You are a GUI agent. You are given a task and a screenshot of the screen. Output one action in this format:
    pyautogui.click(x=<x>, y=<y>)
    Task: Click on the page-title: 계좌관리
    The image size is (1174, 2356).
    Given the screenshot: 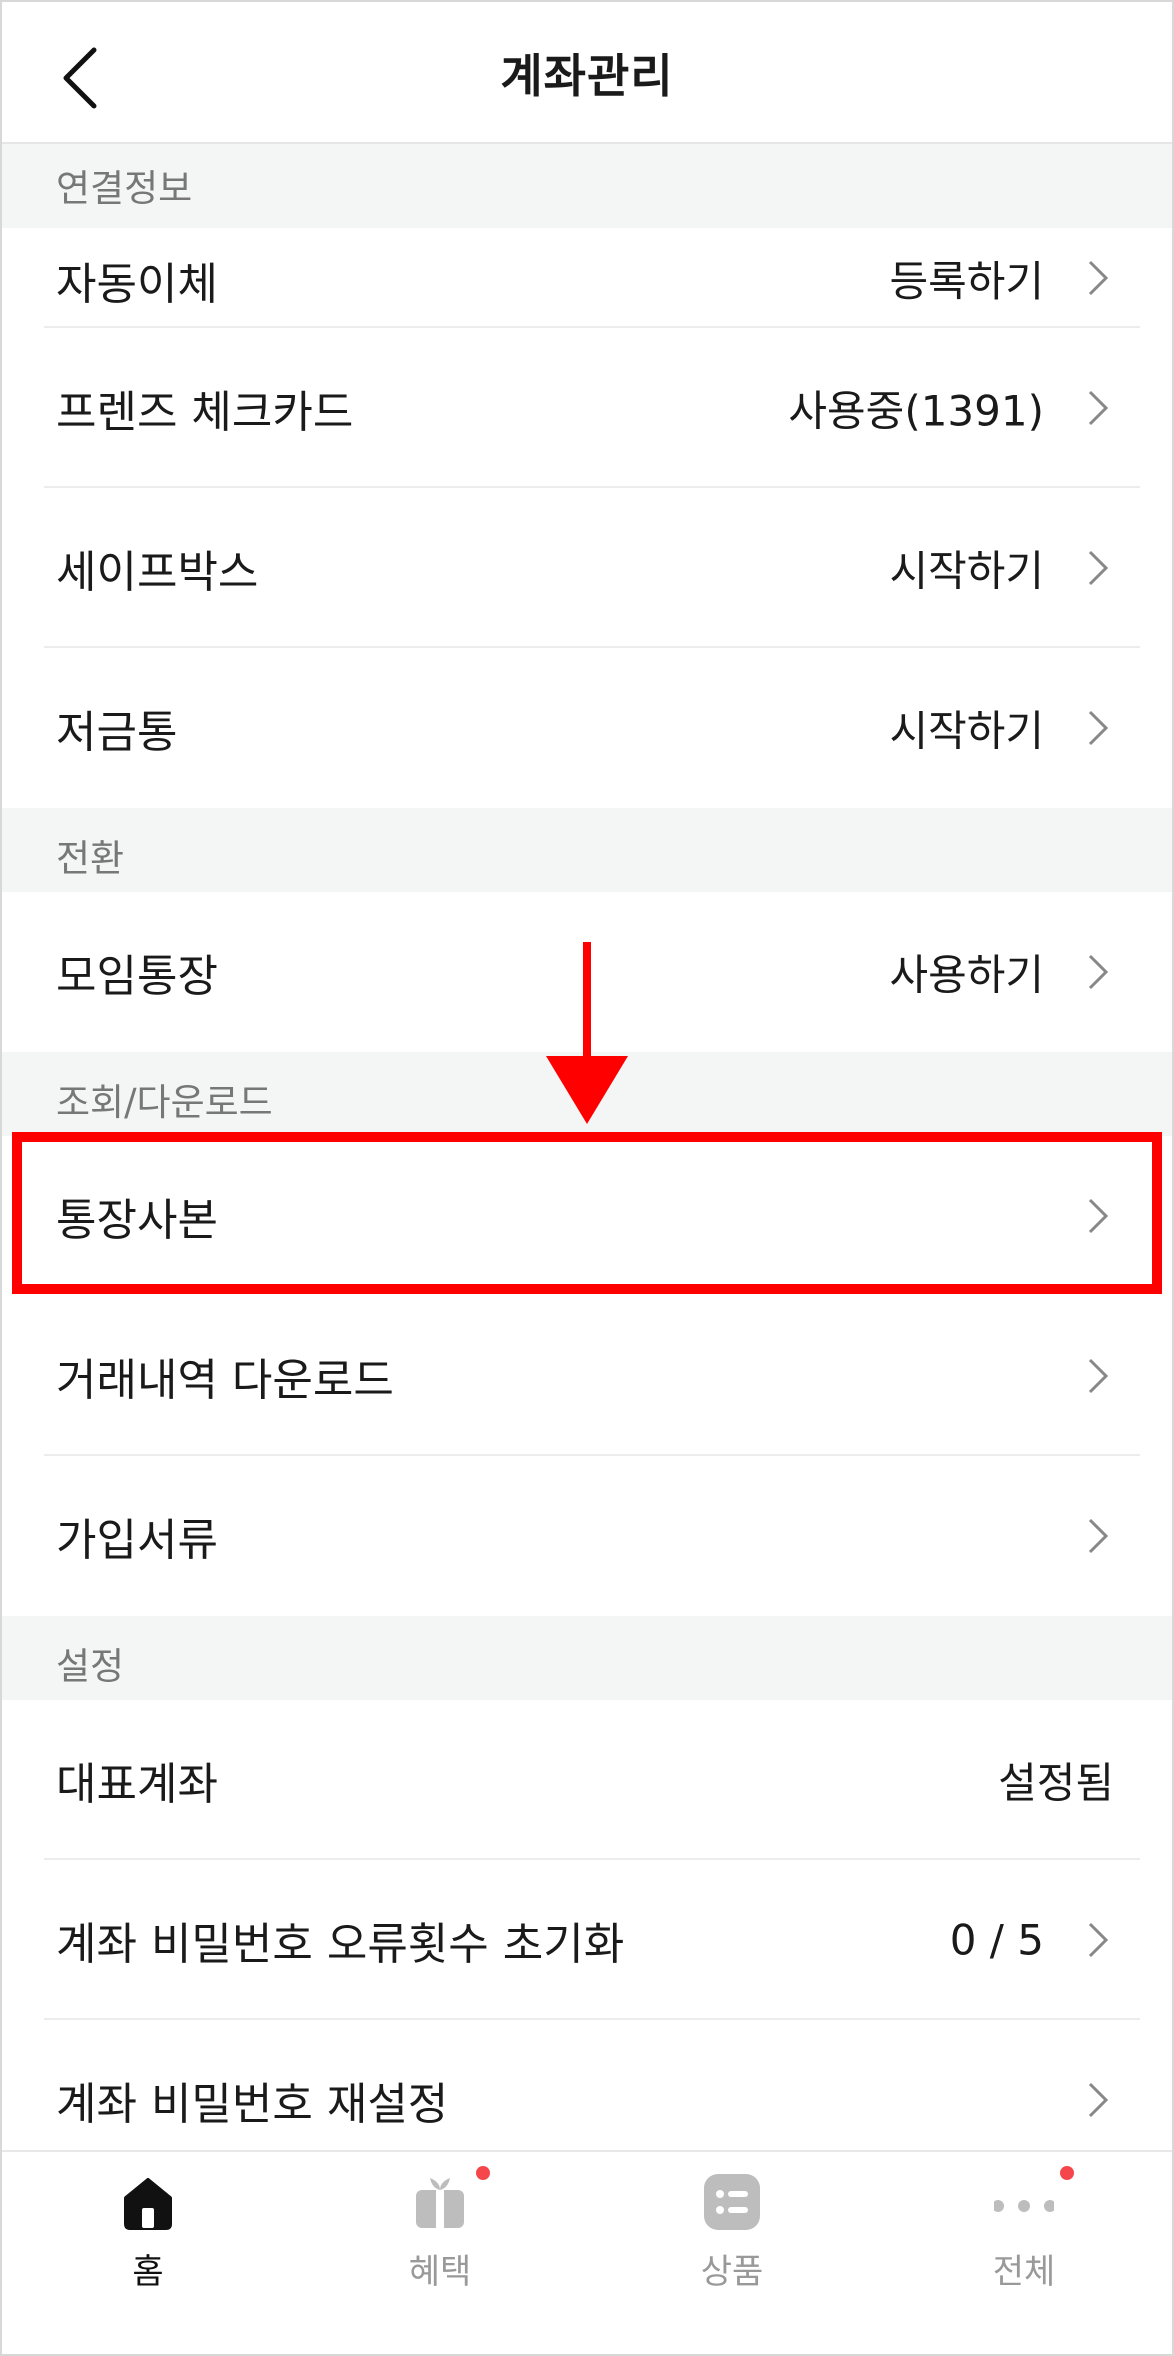 What is the action you would take?
    pyautogui.click(x=587, y=76)
    